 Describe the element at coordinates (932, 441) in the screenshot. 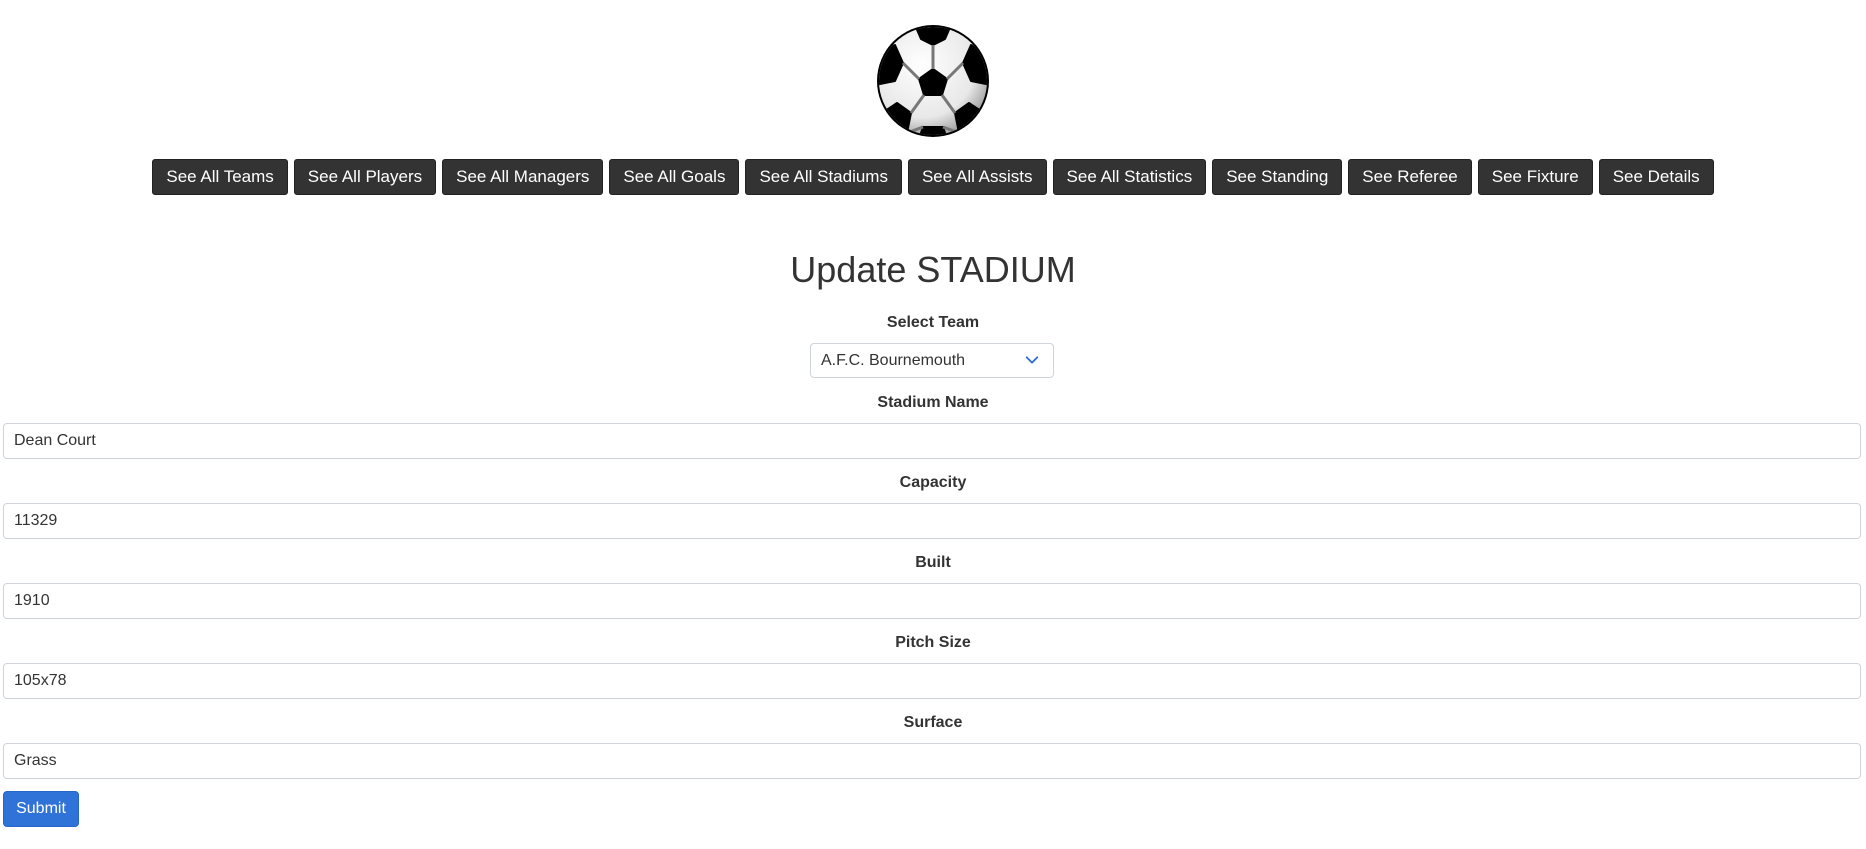

I see `stadium-name-input` at that location.